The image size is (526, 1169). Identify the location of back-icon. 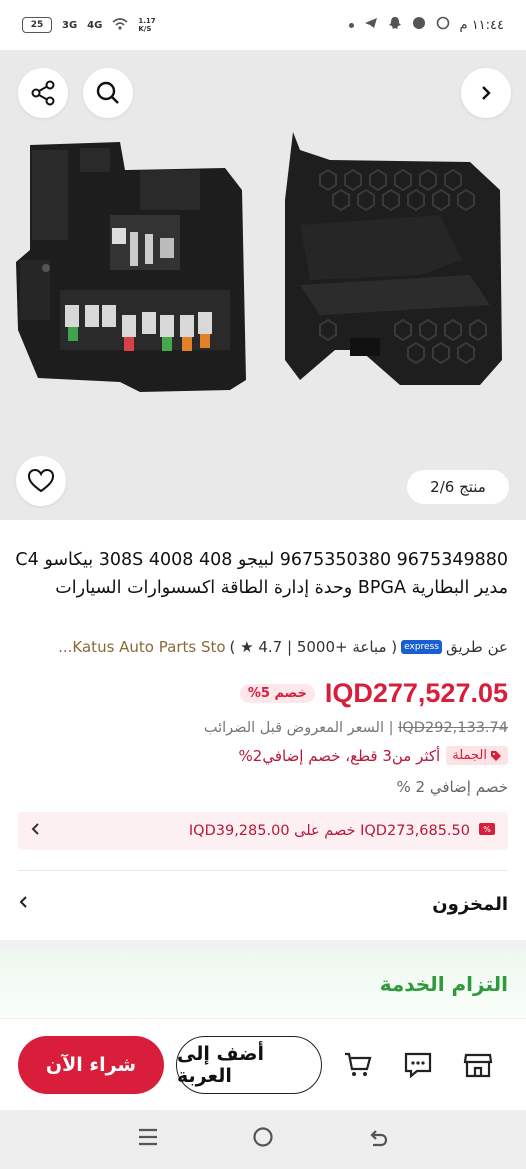
(378, 1140).